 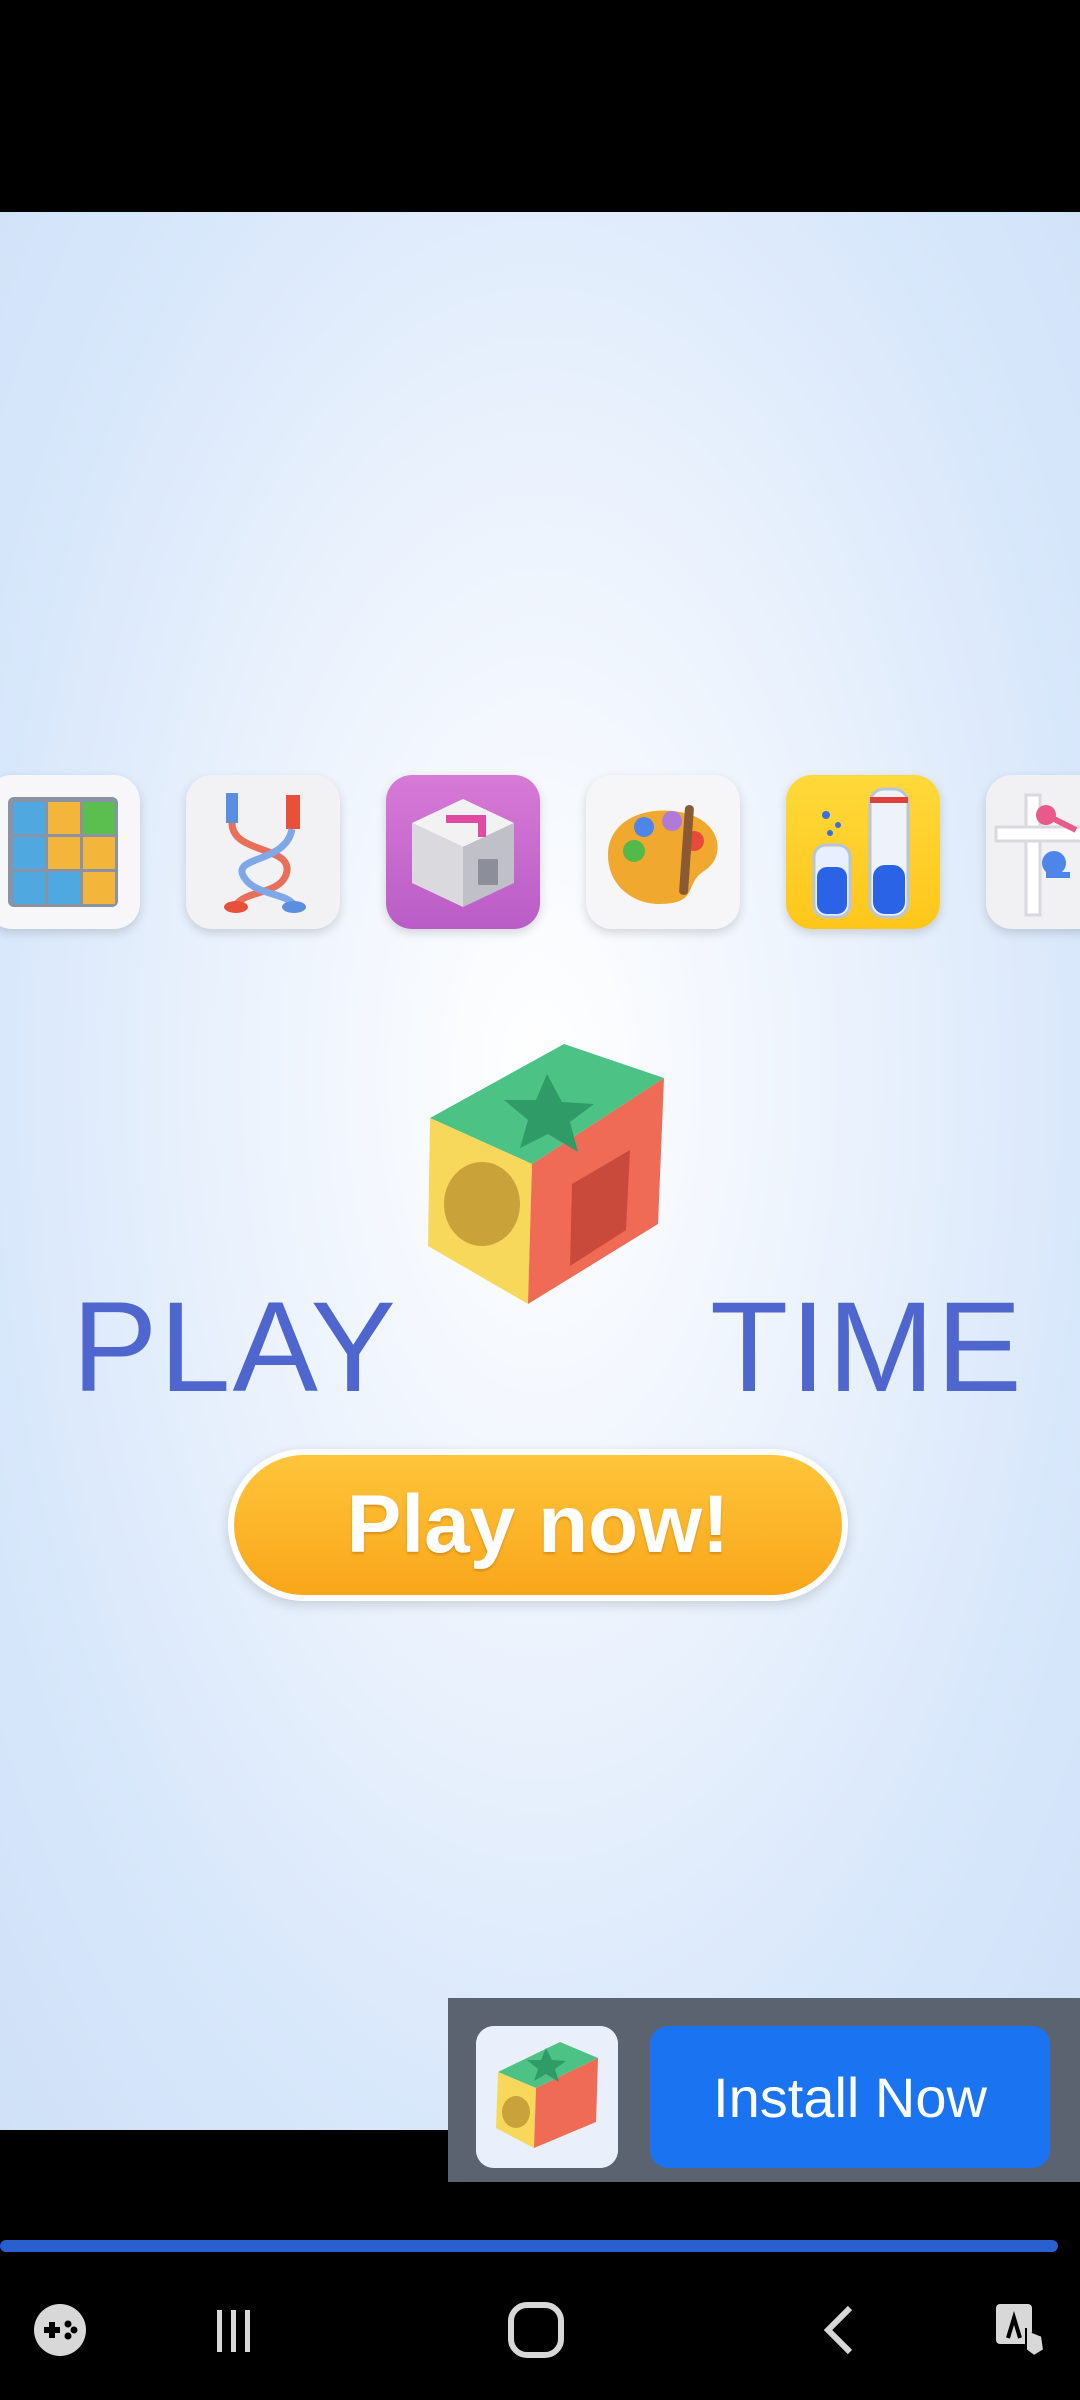 What do you see at coordinates (542, 1177) in the screenshot?
I see `cube-logo-icon` at bounding box center [542, 1177].